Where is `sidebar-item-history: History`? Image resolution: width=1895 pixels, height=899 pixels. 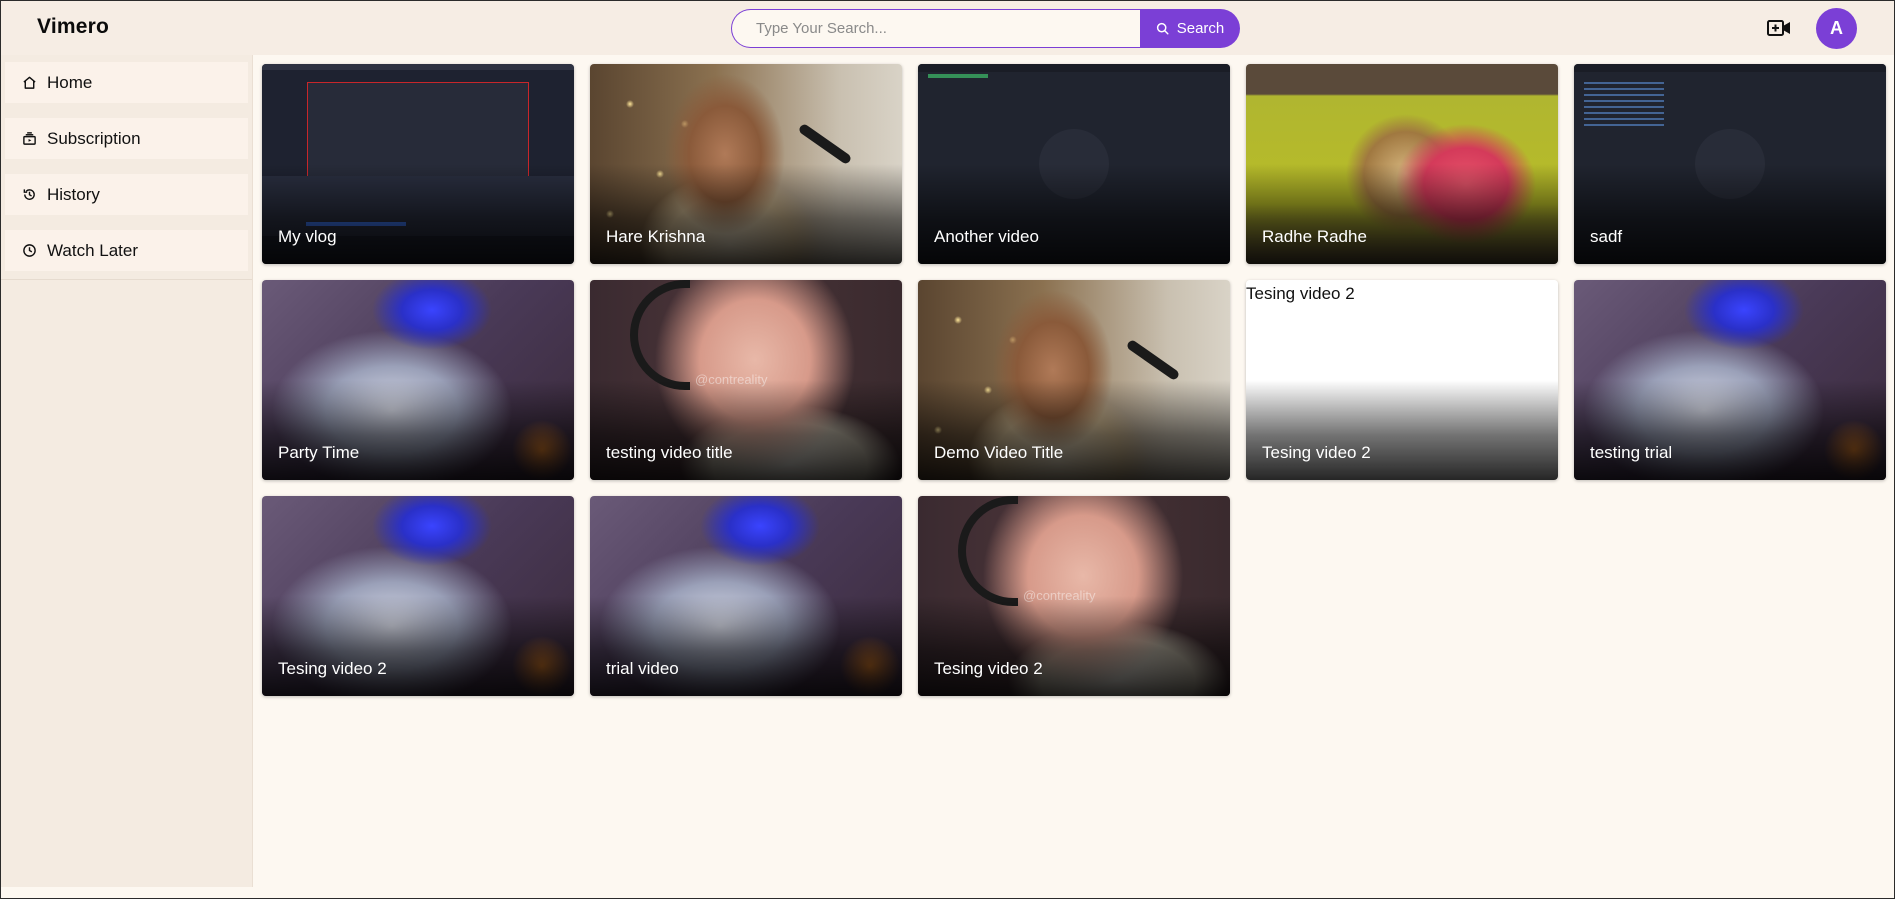
sidebar-item-history: History is located at coordinates (126, 194).